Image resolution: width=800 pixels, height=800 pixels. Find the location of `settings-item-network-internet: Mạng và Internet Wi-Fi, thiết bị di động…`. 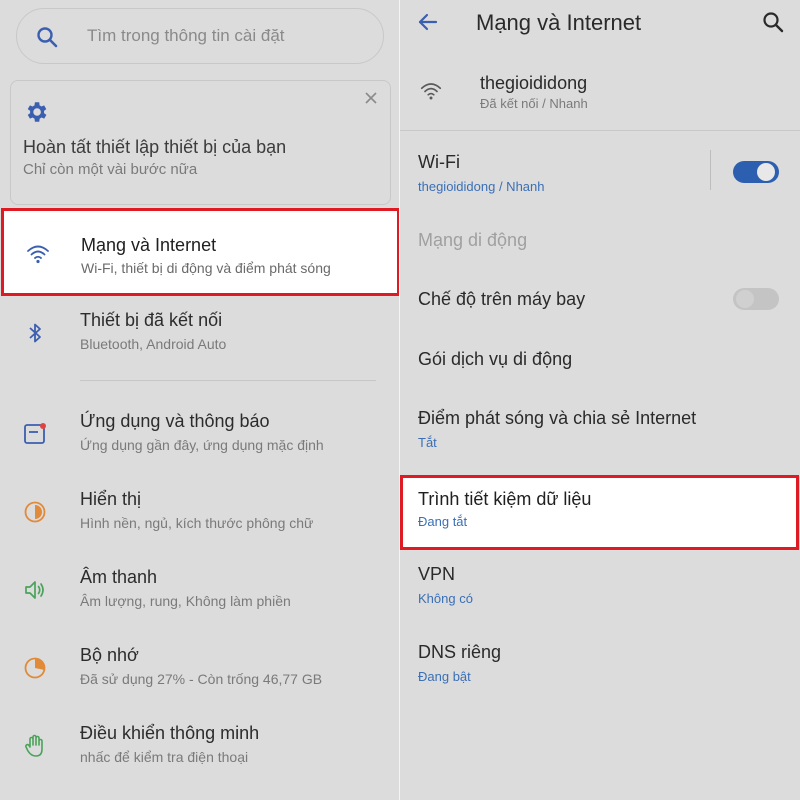

settings-item-network-internet: Mạng và Internet Wi-Fi, thiết bị di động… is located at coordinates (200, 252).